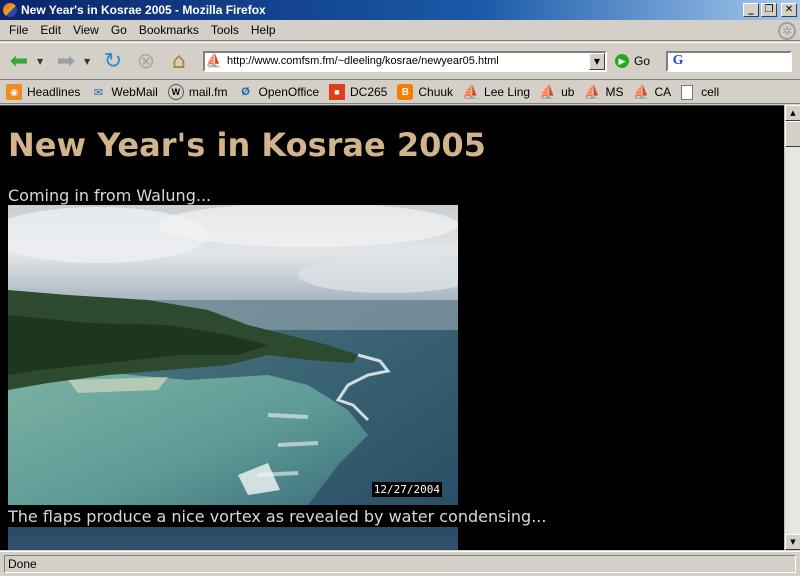 This screenshot has height=576, width=800. Describe the element at coordinates (792, 134) in the screenshot. I see `scroll-thumb` at that location.